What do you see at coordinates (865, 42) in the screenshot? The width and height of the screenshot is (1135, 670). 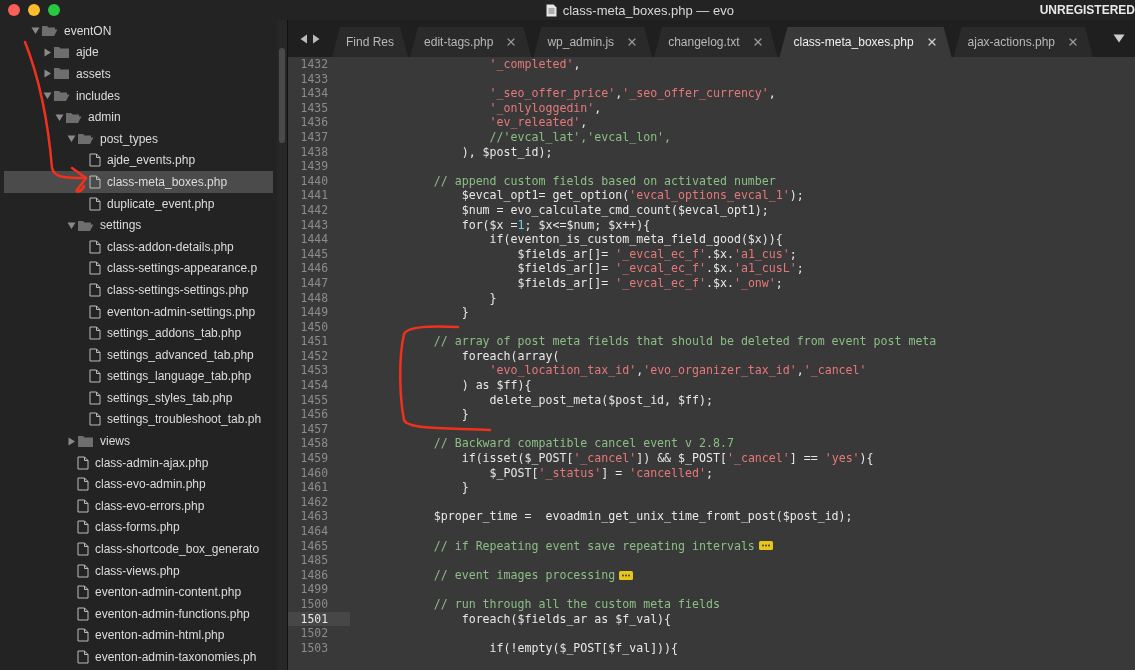 I see `editor-tab: class-meta_boxes.php` at bounding box center [865, 42].